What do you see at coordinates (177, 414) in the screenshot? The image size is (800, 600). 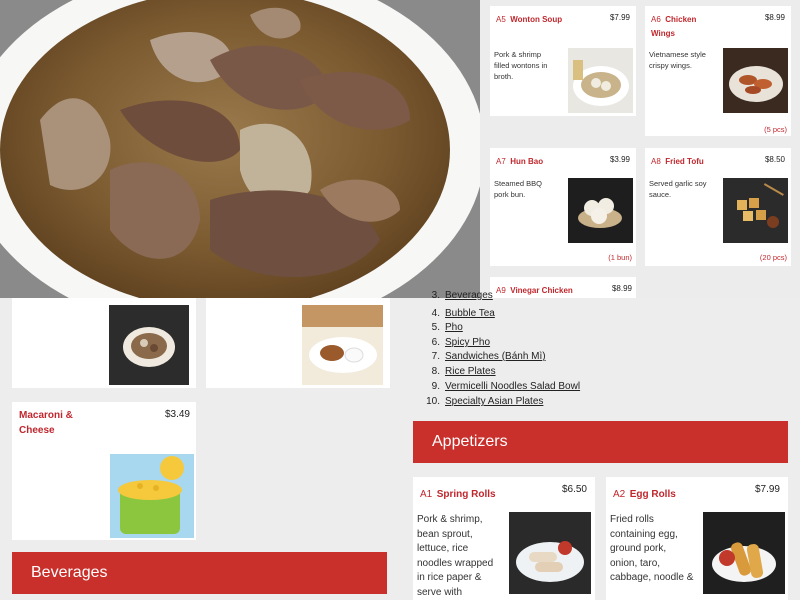 I see `item-price: $3.49` at bounding box center [177, 414].